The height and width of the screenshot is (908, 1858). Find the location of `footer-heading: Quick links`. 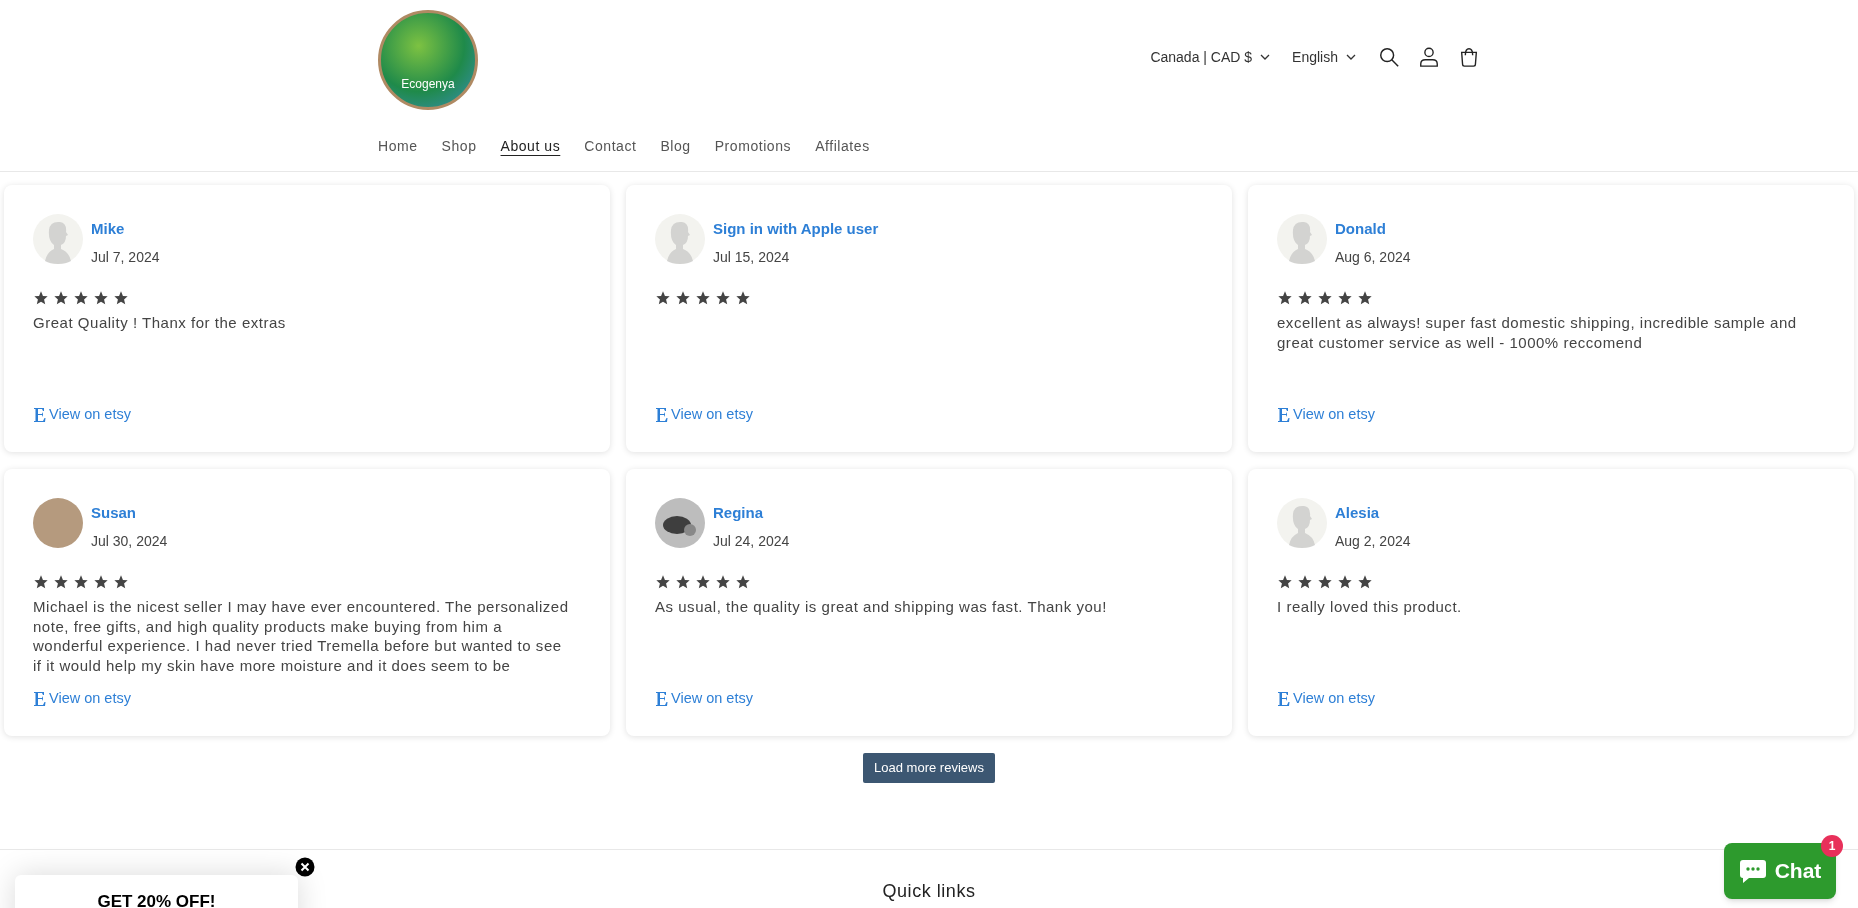

footer-heading: Quick links is located at coordinates (929, 891).